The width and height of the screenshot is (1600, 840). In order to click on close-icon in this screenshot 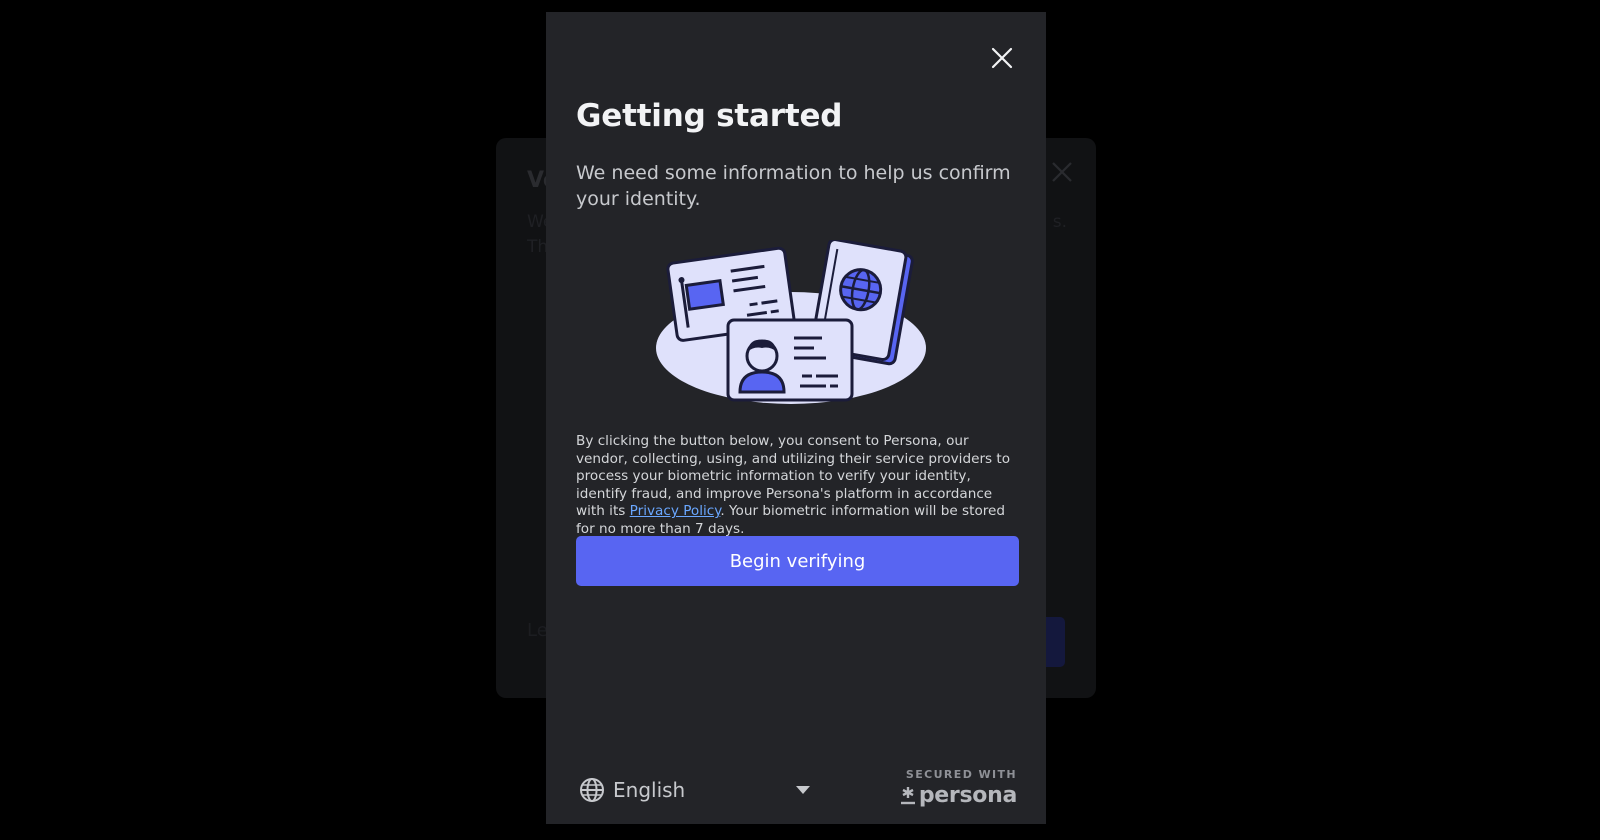, I will do `click(1002, 58)`.